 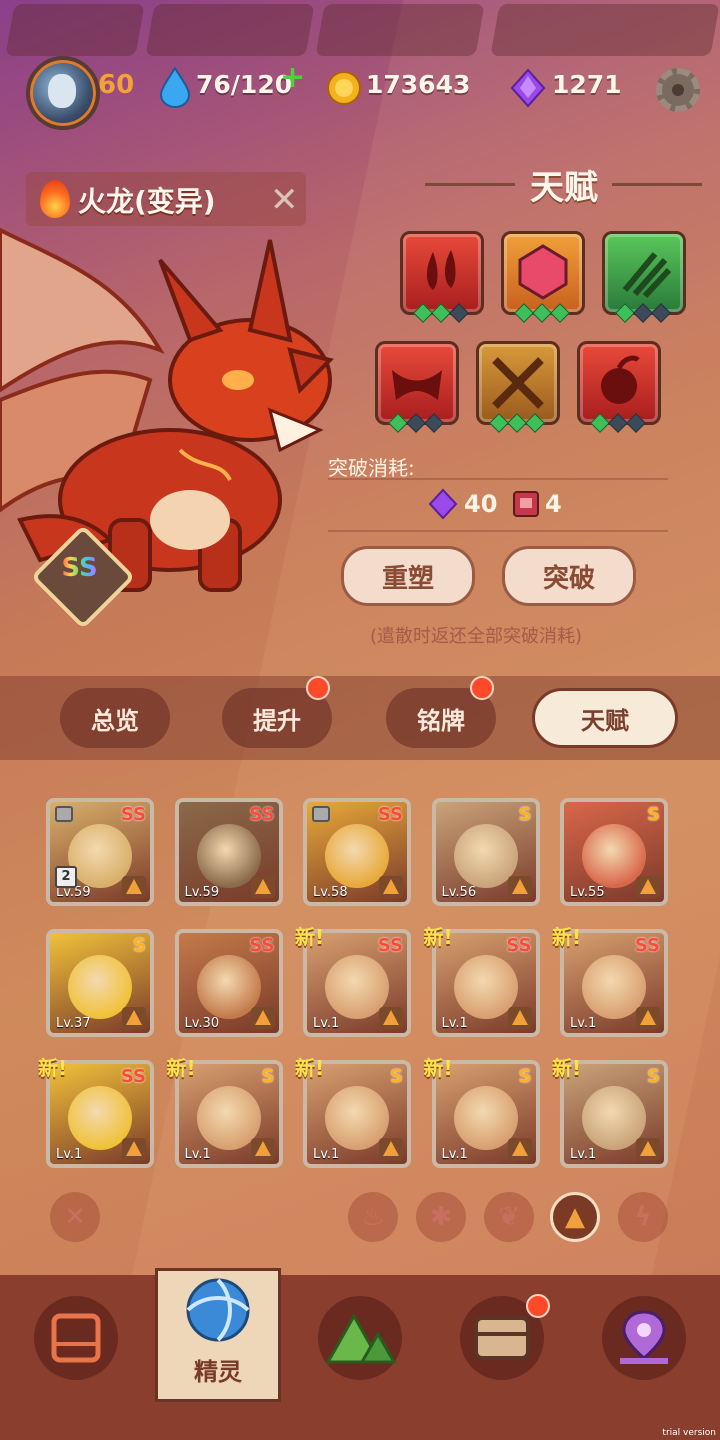 What do you see at coordinates (244, 84) in the screenshot?
I see `energy-value: 76/120` at bounding box center [244, 84].